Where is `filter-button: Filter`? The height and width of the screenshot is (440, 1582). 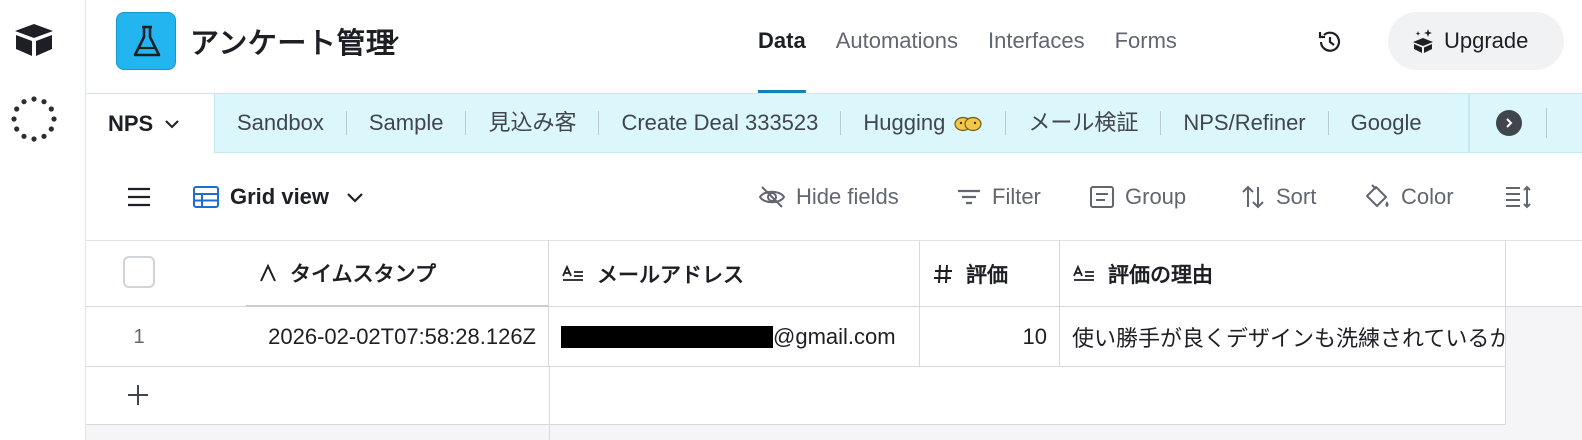 filter-button: Filter is located at coordinates (998, 197).